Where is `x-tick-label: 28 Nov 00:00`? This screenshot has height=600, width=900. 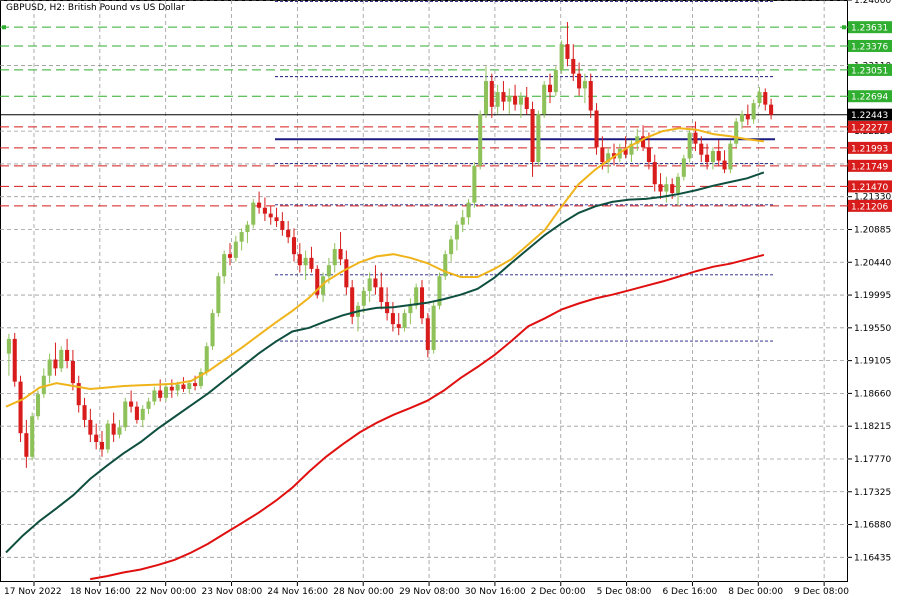
x-tick-label: 28 Nov 00:00 is located at coordinates (363, 592).